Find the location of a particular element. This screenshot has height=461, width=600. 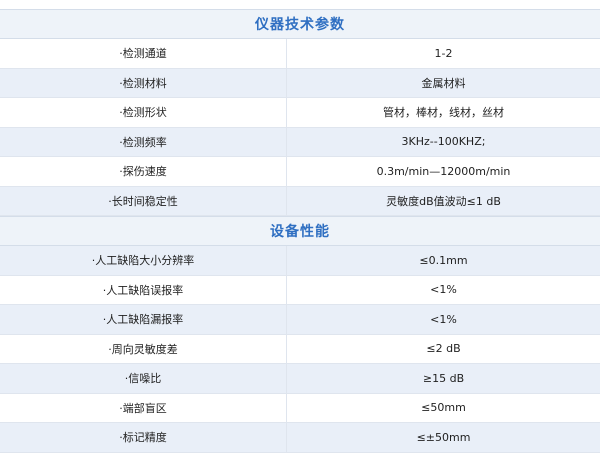

row-value: 3KHz--100KHZ; is located at coordinates (443, 142).